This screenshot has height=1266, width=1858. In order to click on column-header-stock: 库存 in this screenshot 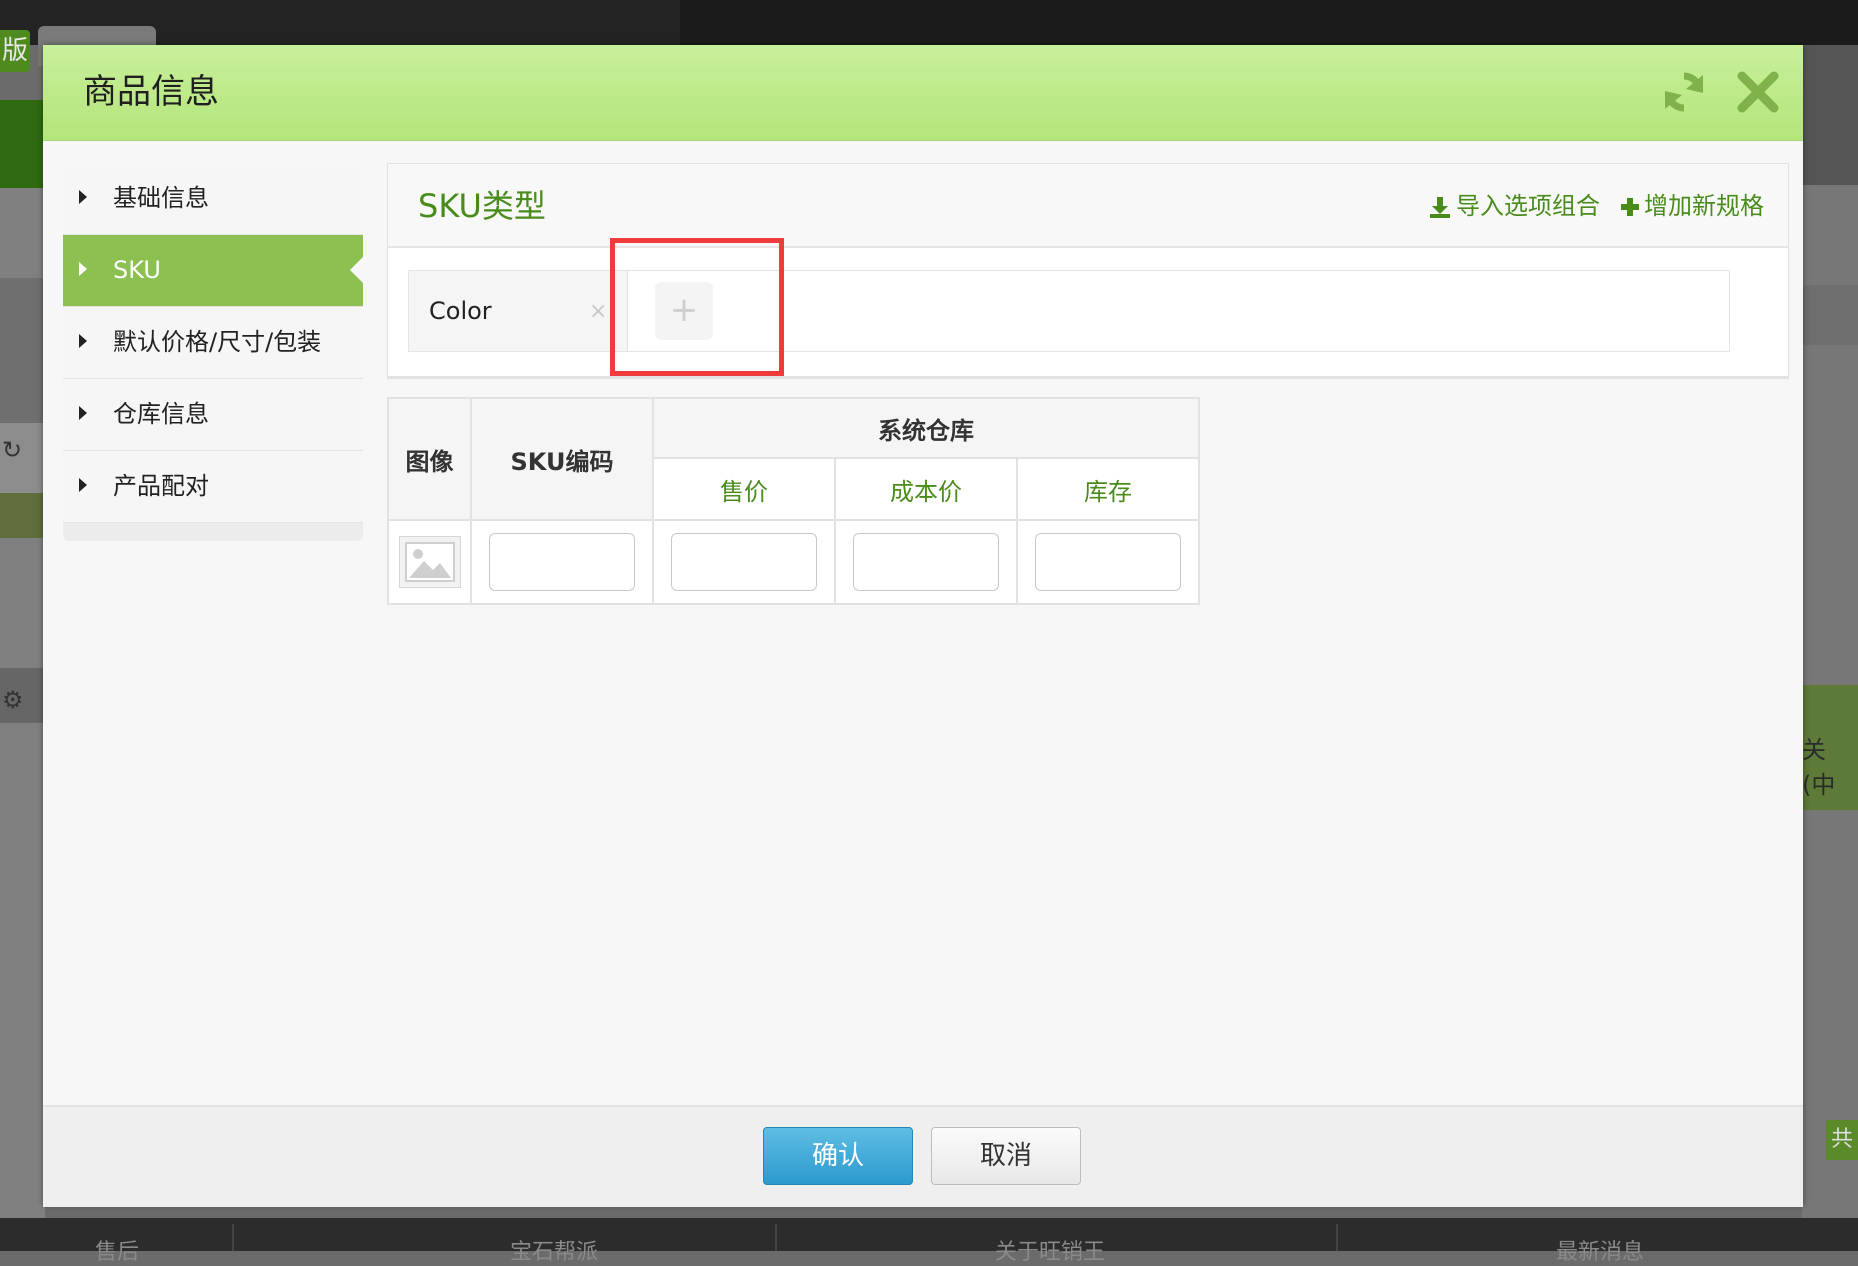, I will do `click(1108, 489)`.